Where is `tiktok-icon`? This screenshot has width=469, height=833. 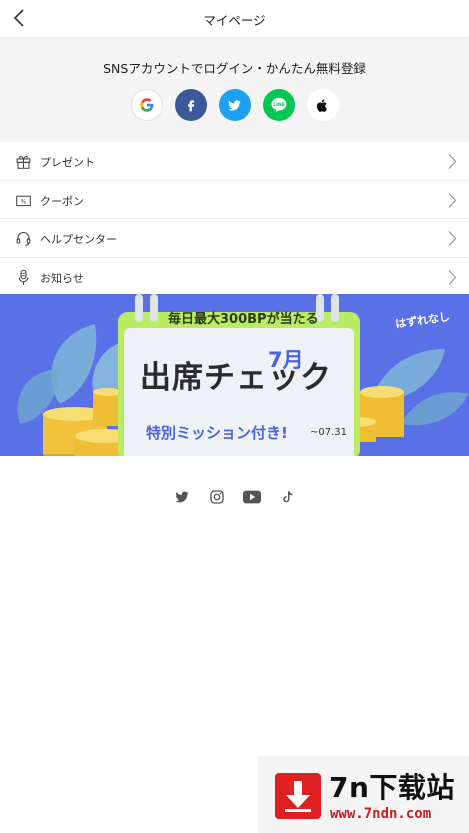 tiktok-icon is located at coordinates (287, 497).